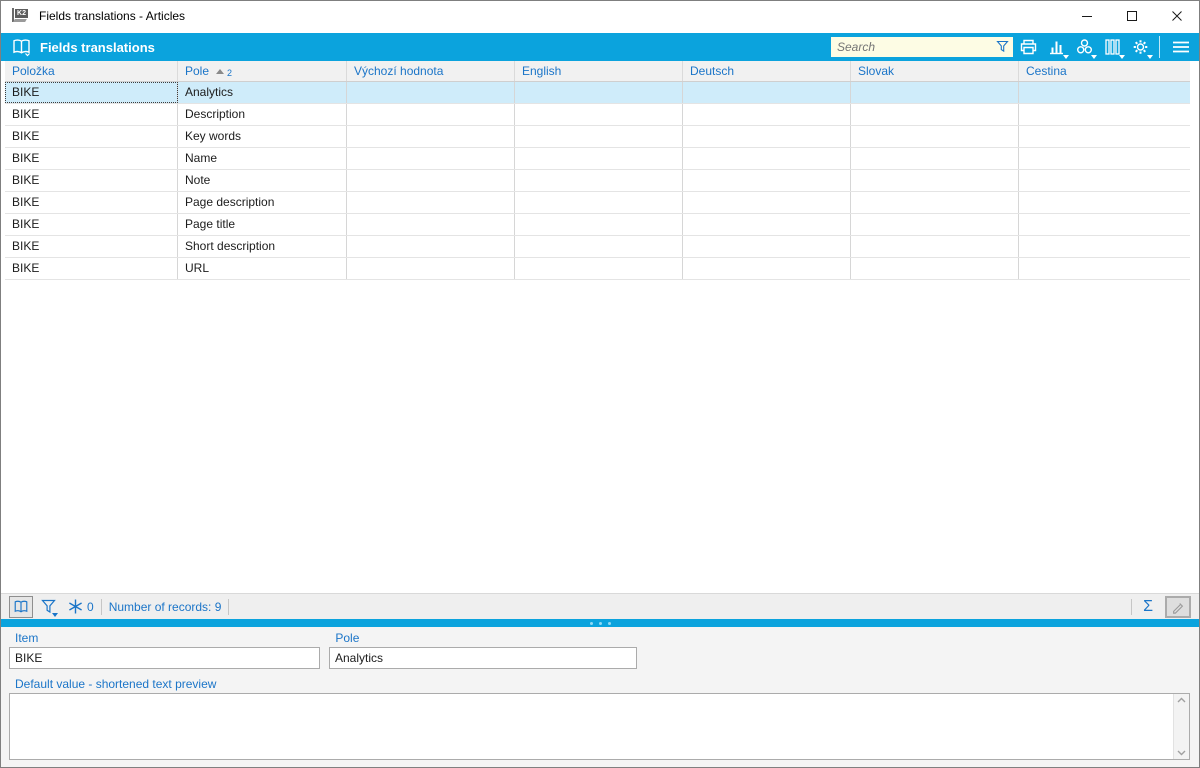  What do you see at coordinates (21, 606) in the screenshot?
I see `preview-toggle-button` at bounding box center [21, 606].